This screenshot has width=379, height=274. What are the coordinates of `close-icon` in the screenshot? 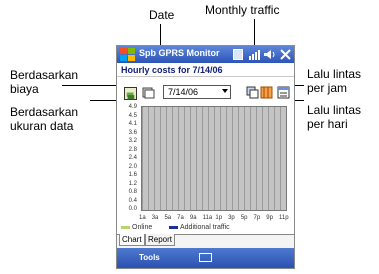 It's located at (285, 54).